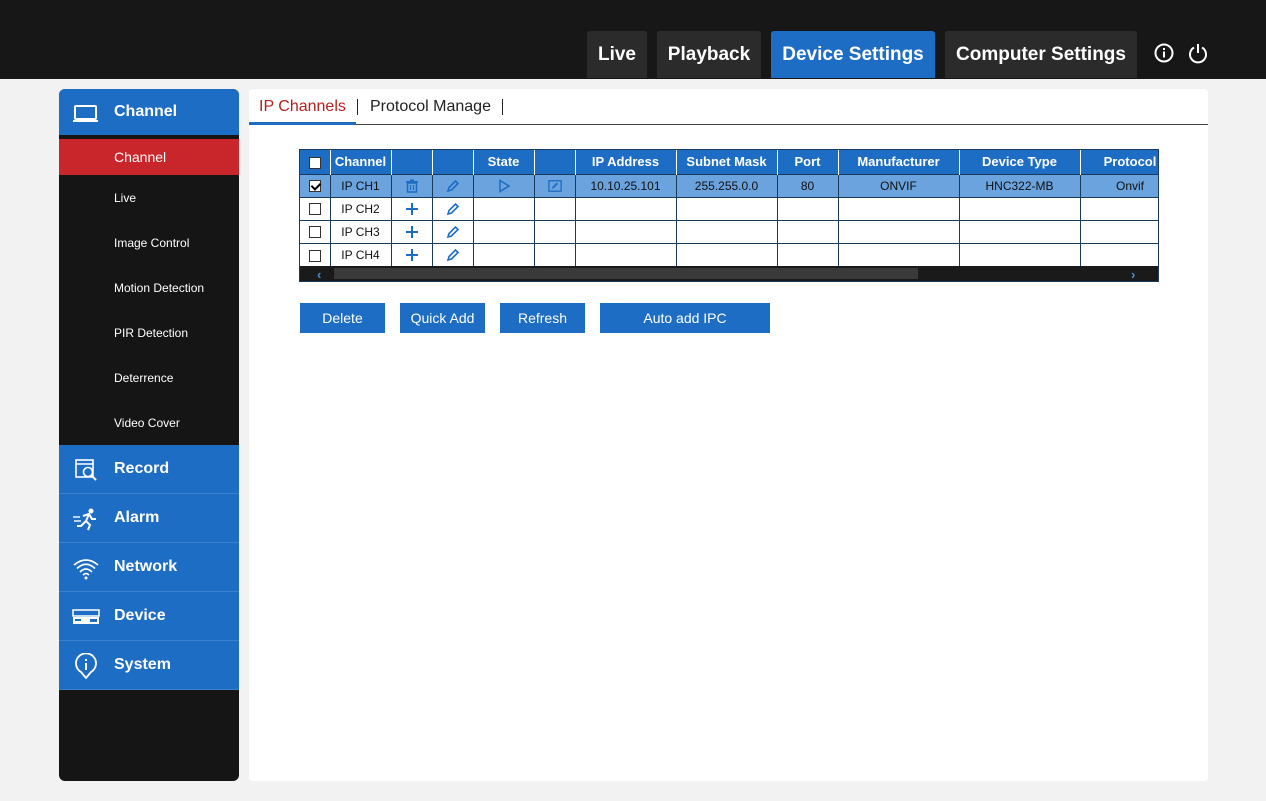 The width and height of the screenshot is (1266, 801). Describe the element at coordinates (728, 107) in the screenshot. I see `tab-bar: IP Channels Protocol Manage` at that location.